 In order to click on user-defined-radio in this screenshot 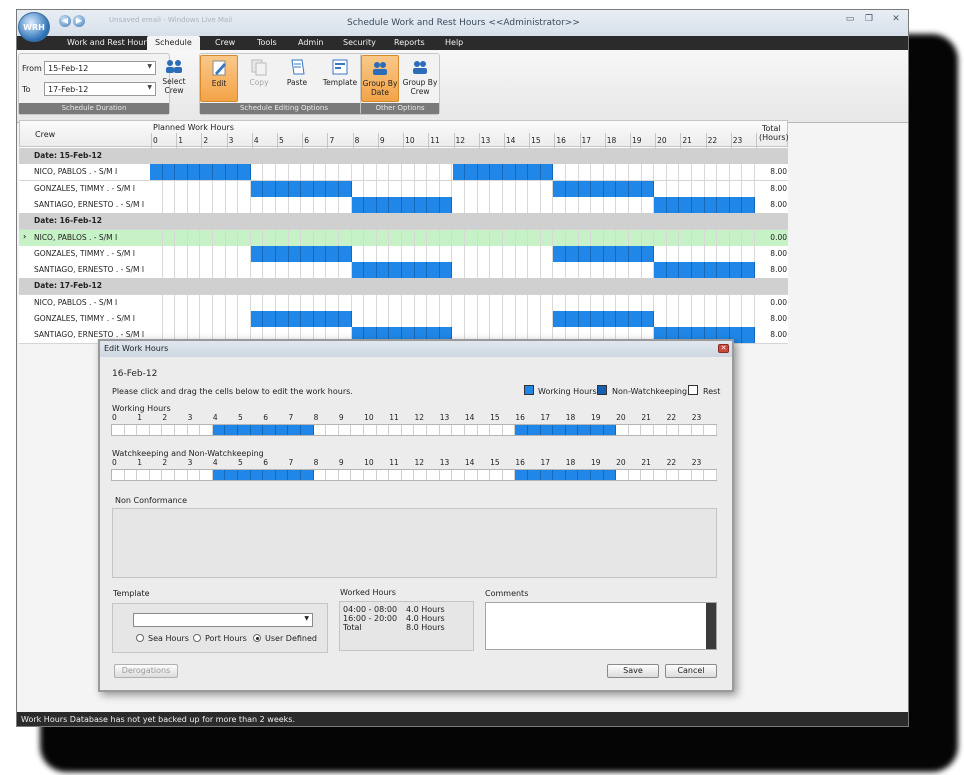, I will do `click(257, 638)`.